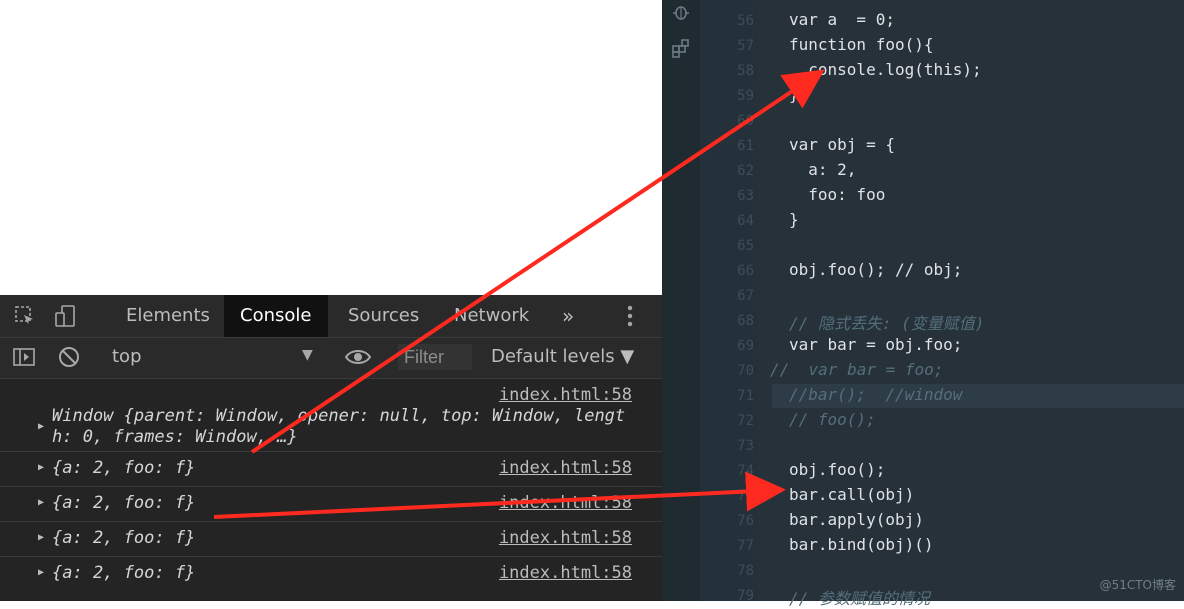 The image size is (1184, 609). I want to click on line-number: 77, so click(745, 546).